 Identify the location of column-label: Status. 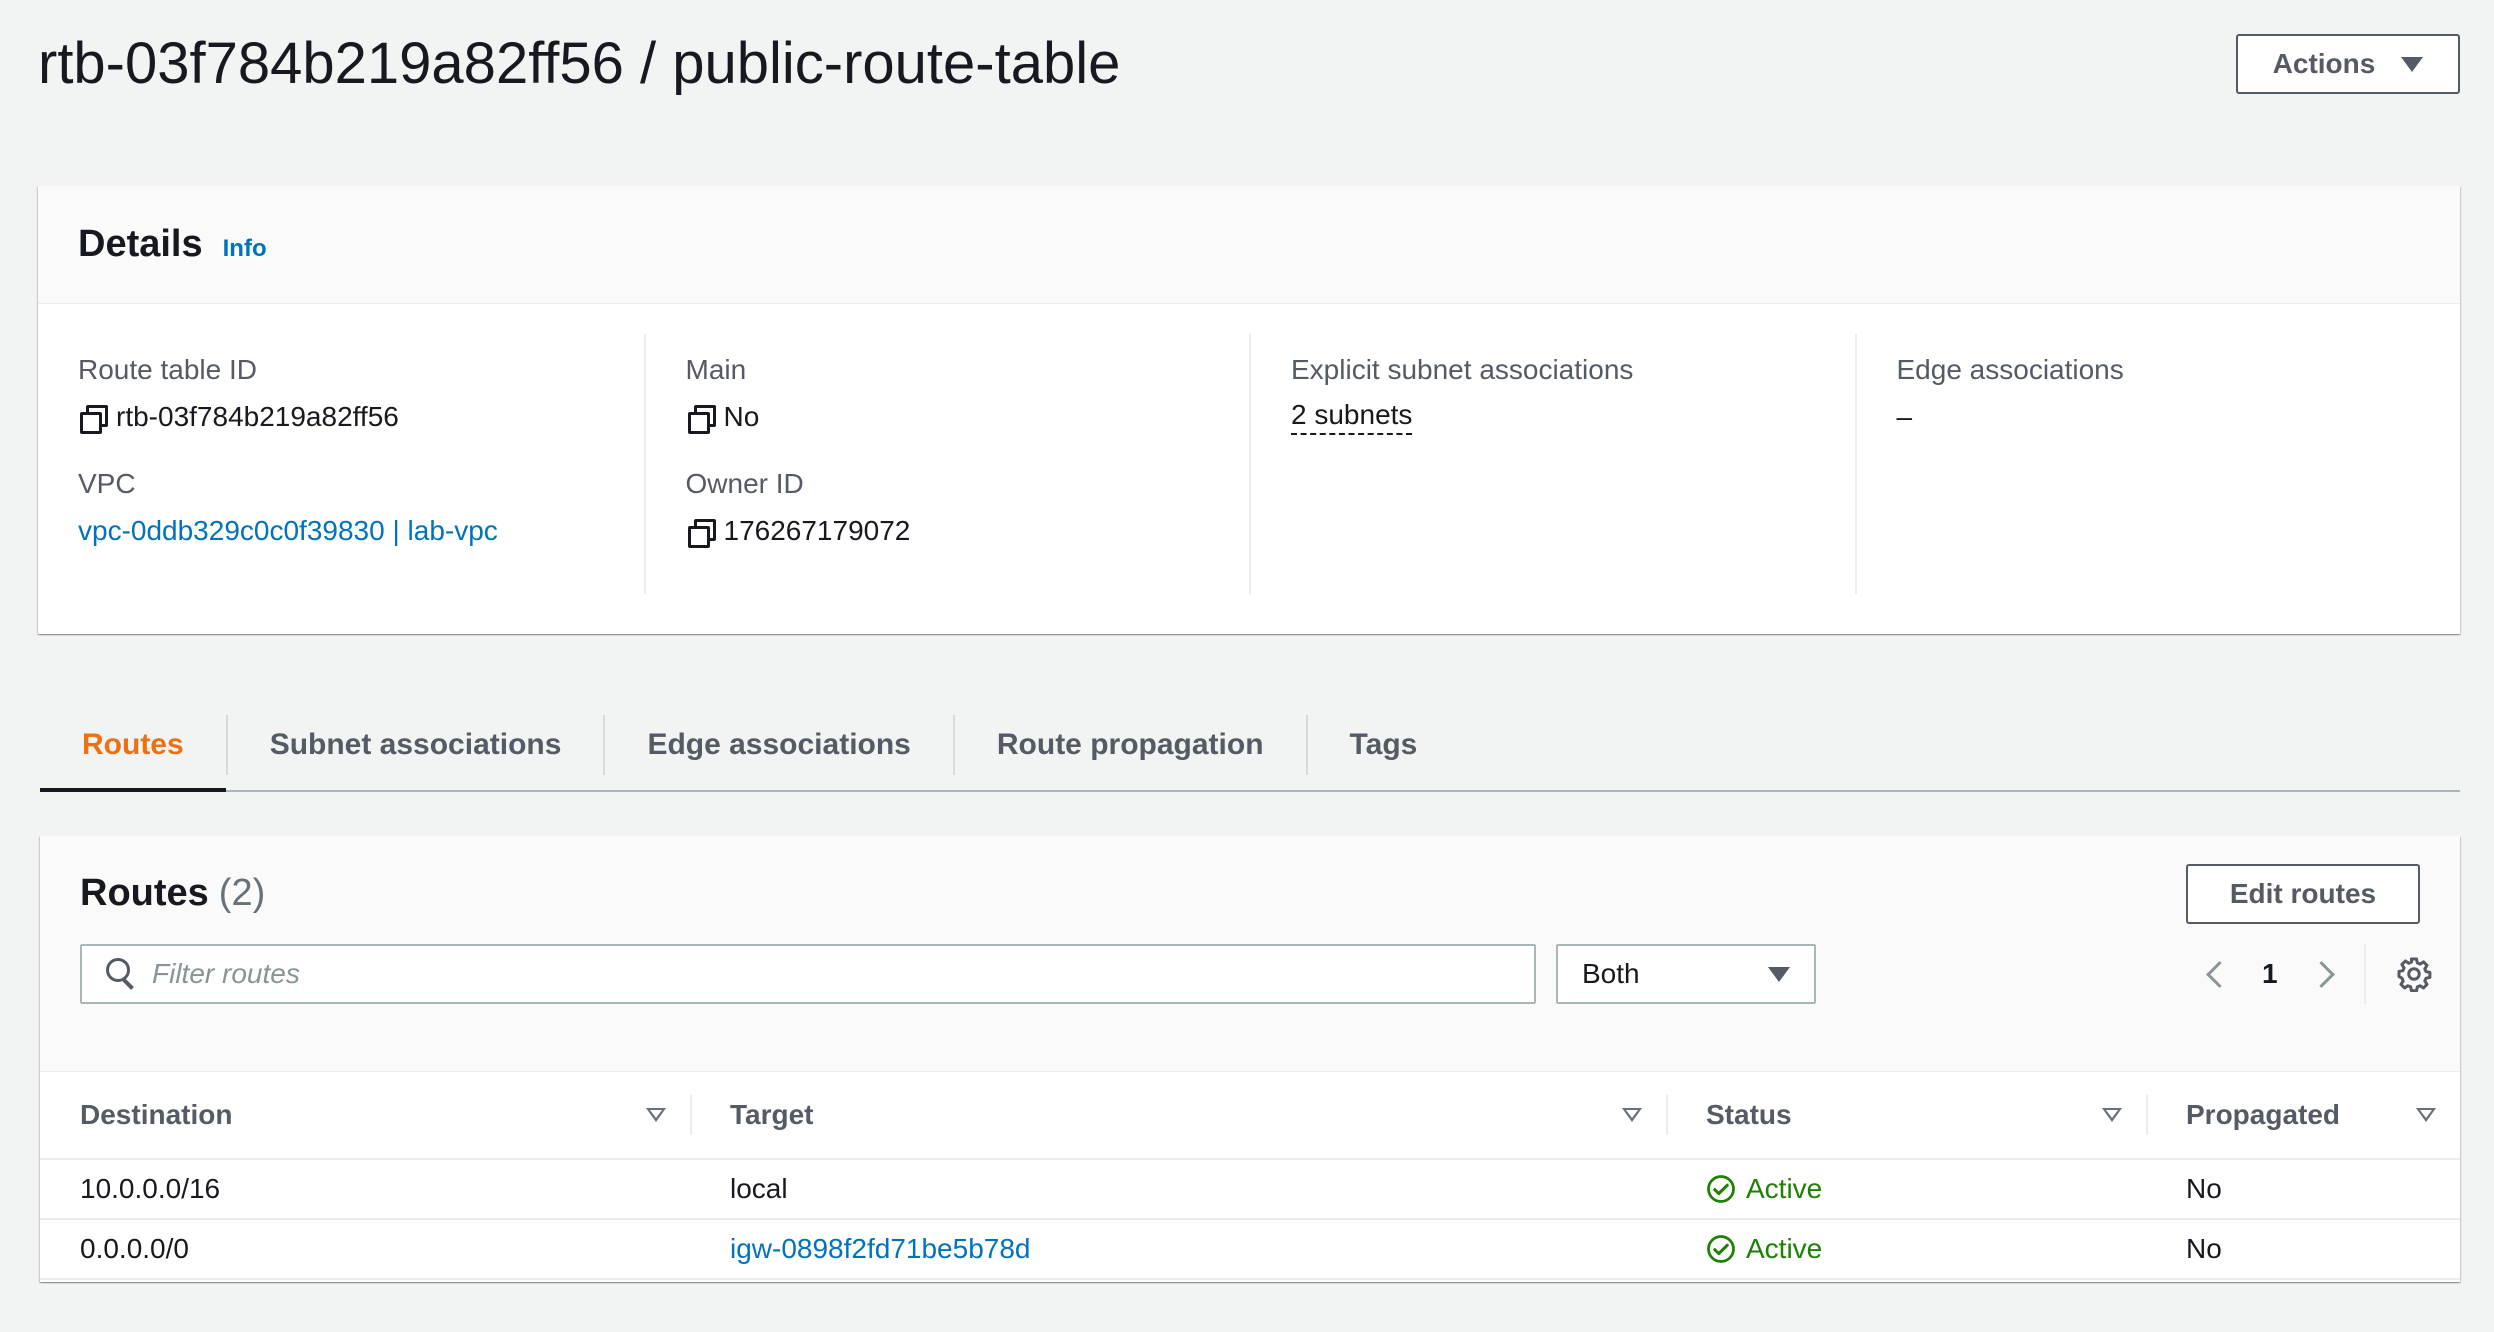
(1749, 1114).